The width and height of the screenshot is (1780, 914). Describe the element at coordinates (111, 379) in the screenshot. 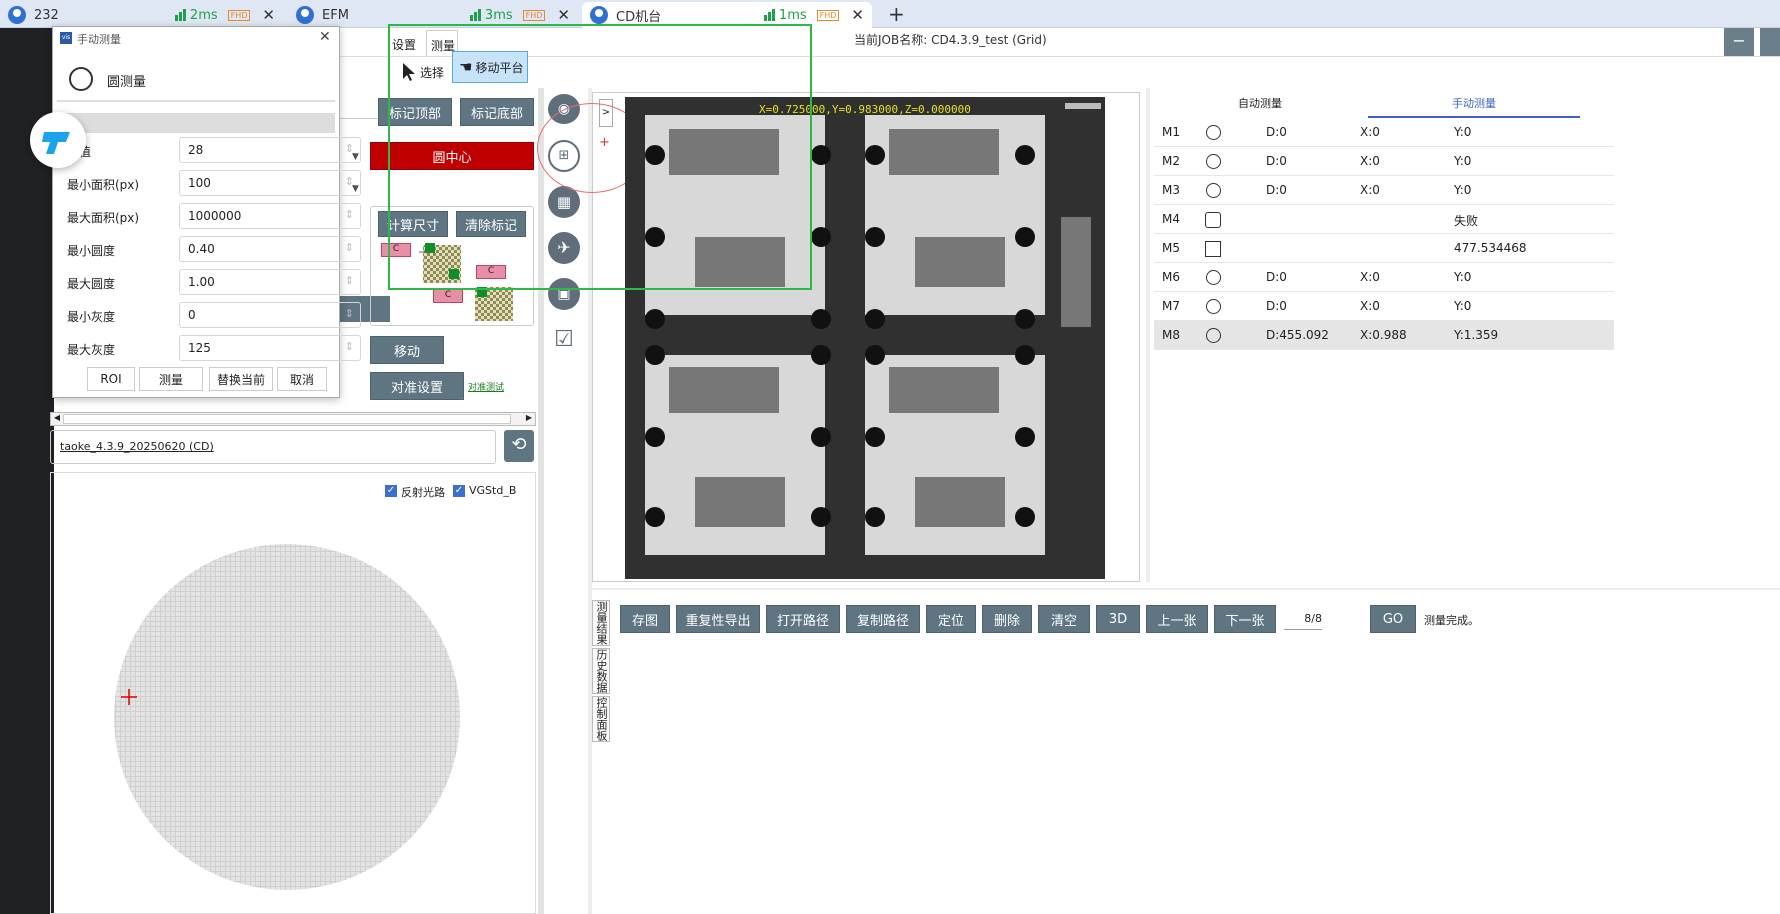

I see `roi-button: ROI` at that location.